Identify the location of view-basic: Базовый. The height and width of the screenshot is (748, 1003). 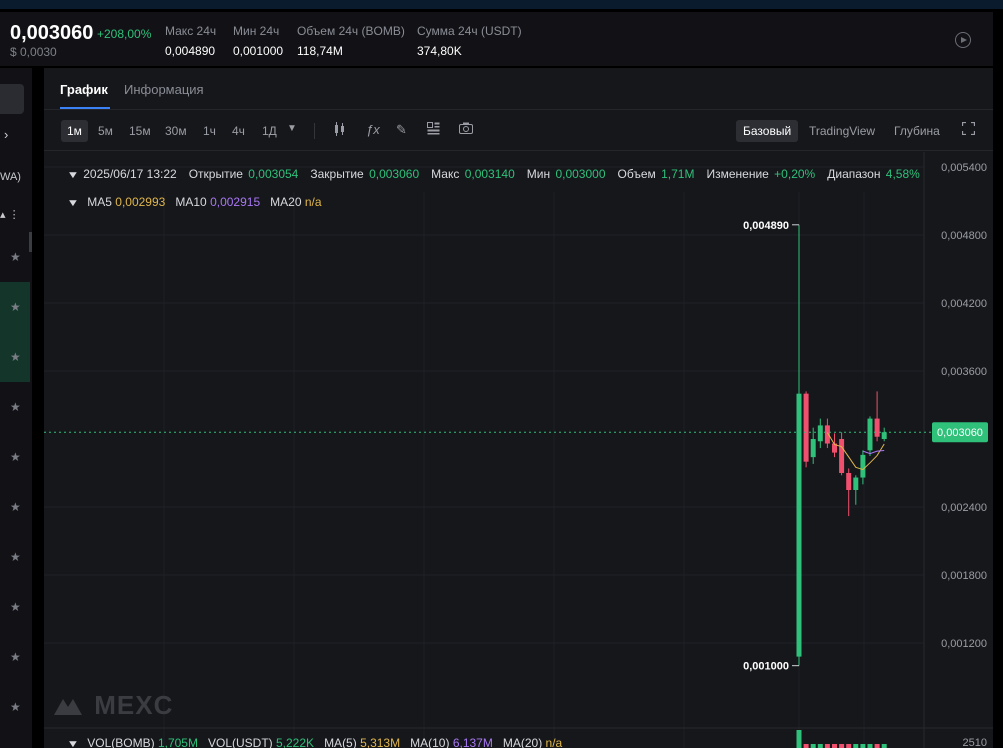
(767, 131).